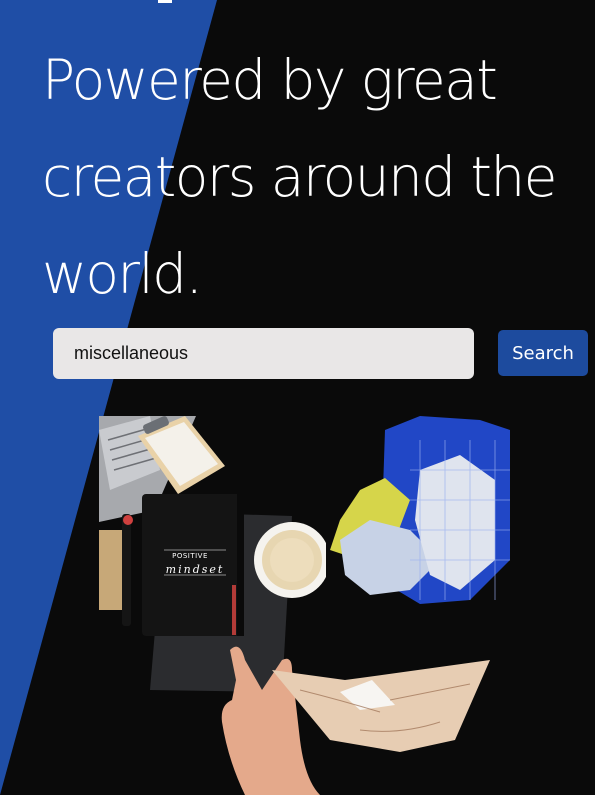 The image size is (595, 795). What do you see at coordinates (190, 556) in the screenshot?
I see `notebook-title-text: POSITIVE` at bounding box center [190, 556].